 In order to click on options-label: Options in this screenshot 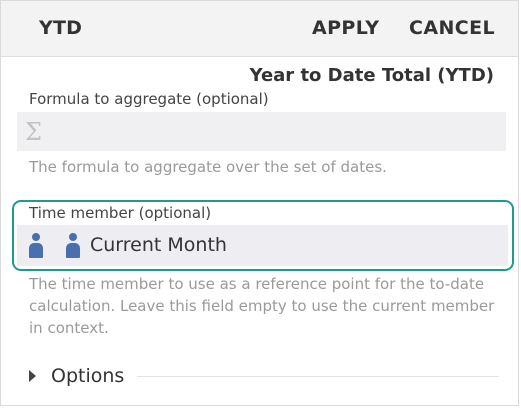, I will do `click(88, 376)`.